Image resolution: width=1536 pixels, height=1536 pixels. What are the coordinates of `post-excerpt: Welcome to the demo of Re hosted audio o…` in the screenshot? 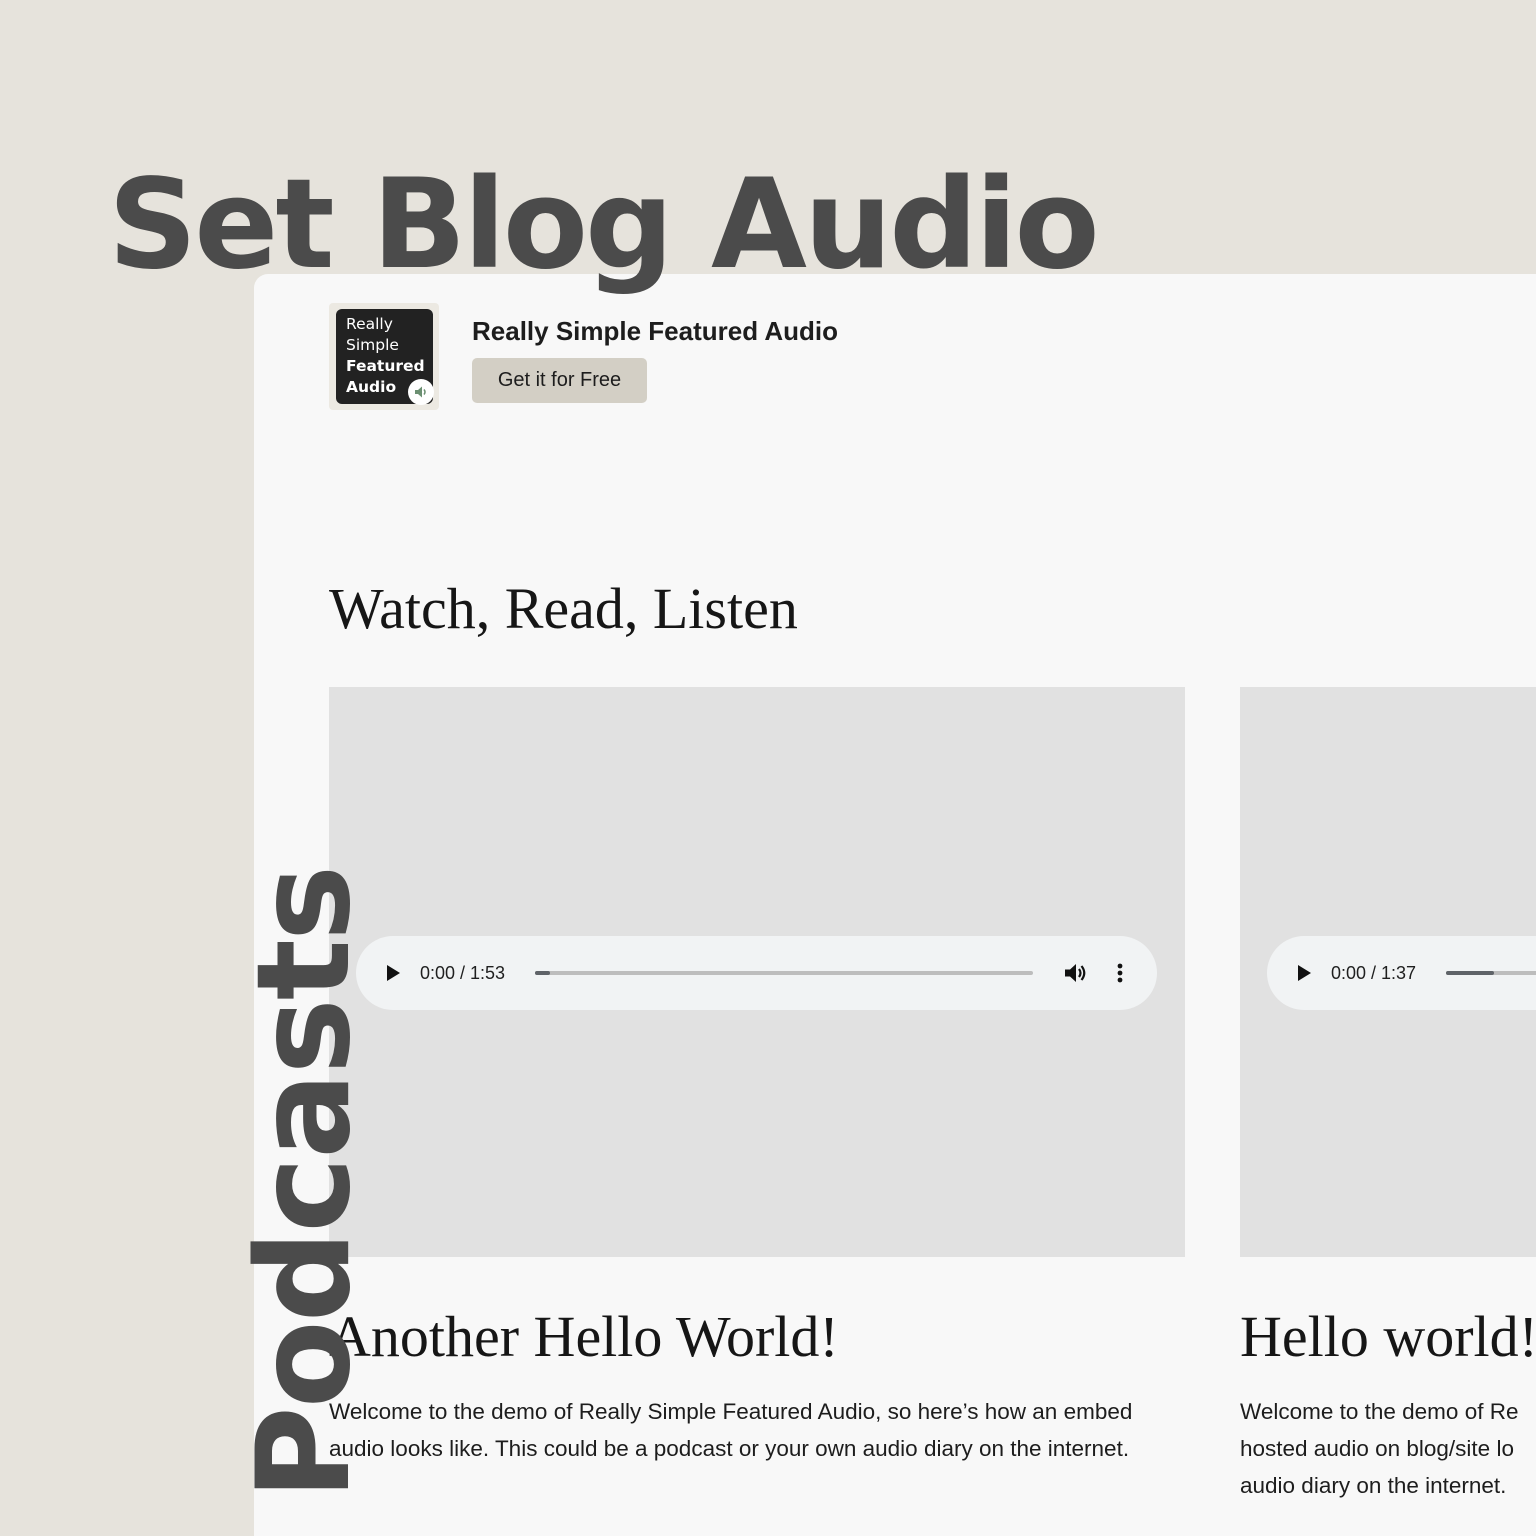 It's located at (1388, 1448).